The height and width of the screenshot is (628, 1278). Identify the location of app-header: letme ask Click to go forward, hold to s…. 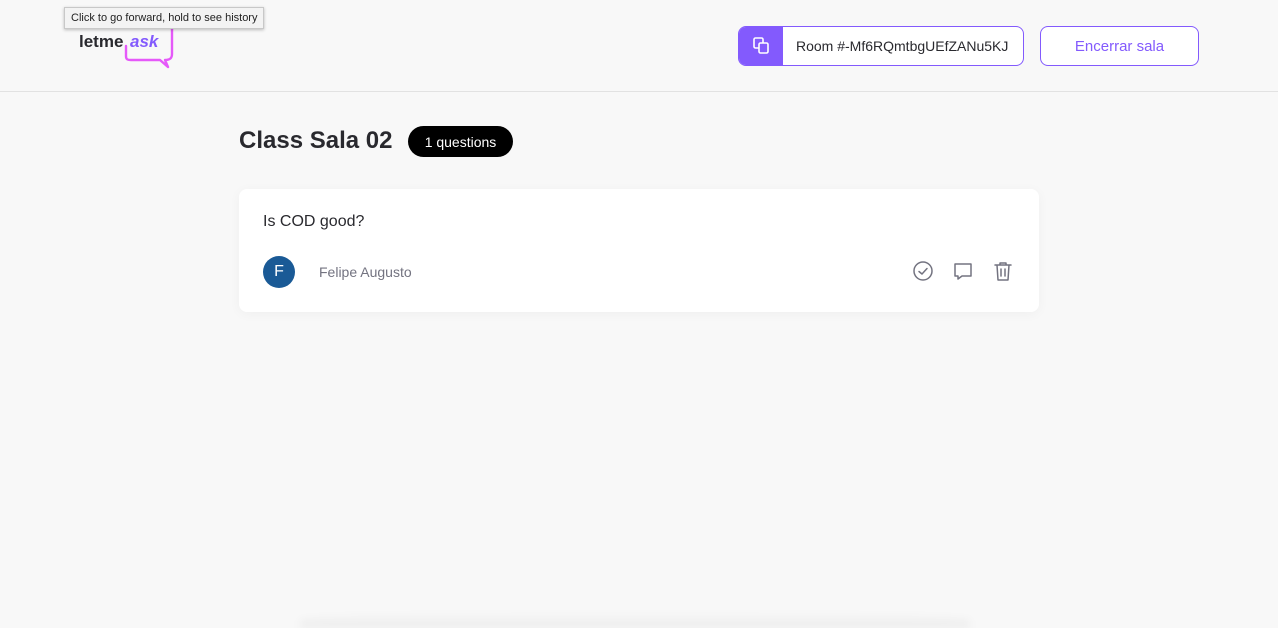
(639, 46).